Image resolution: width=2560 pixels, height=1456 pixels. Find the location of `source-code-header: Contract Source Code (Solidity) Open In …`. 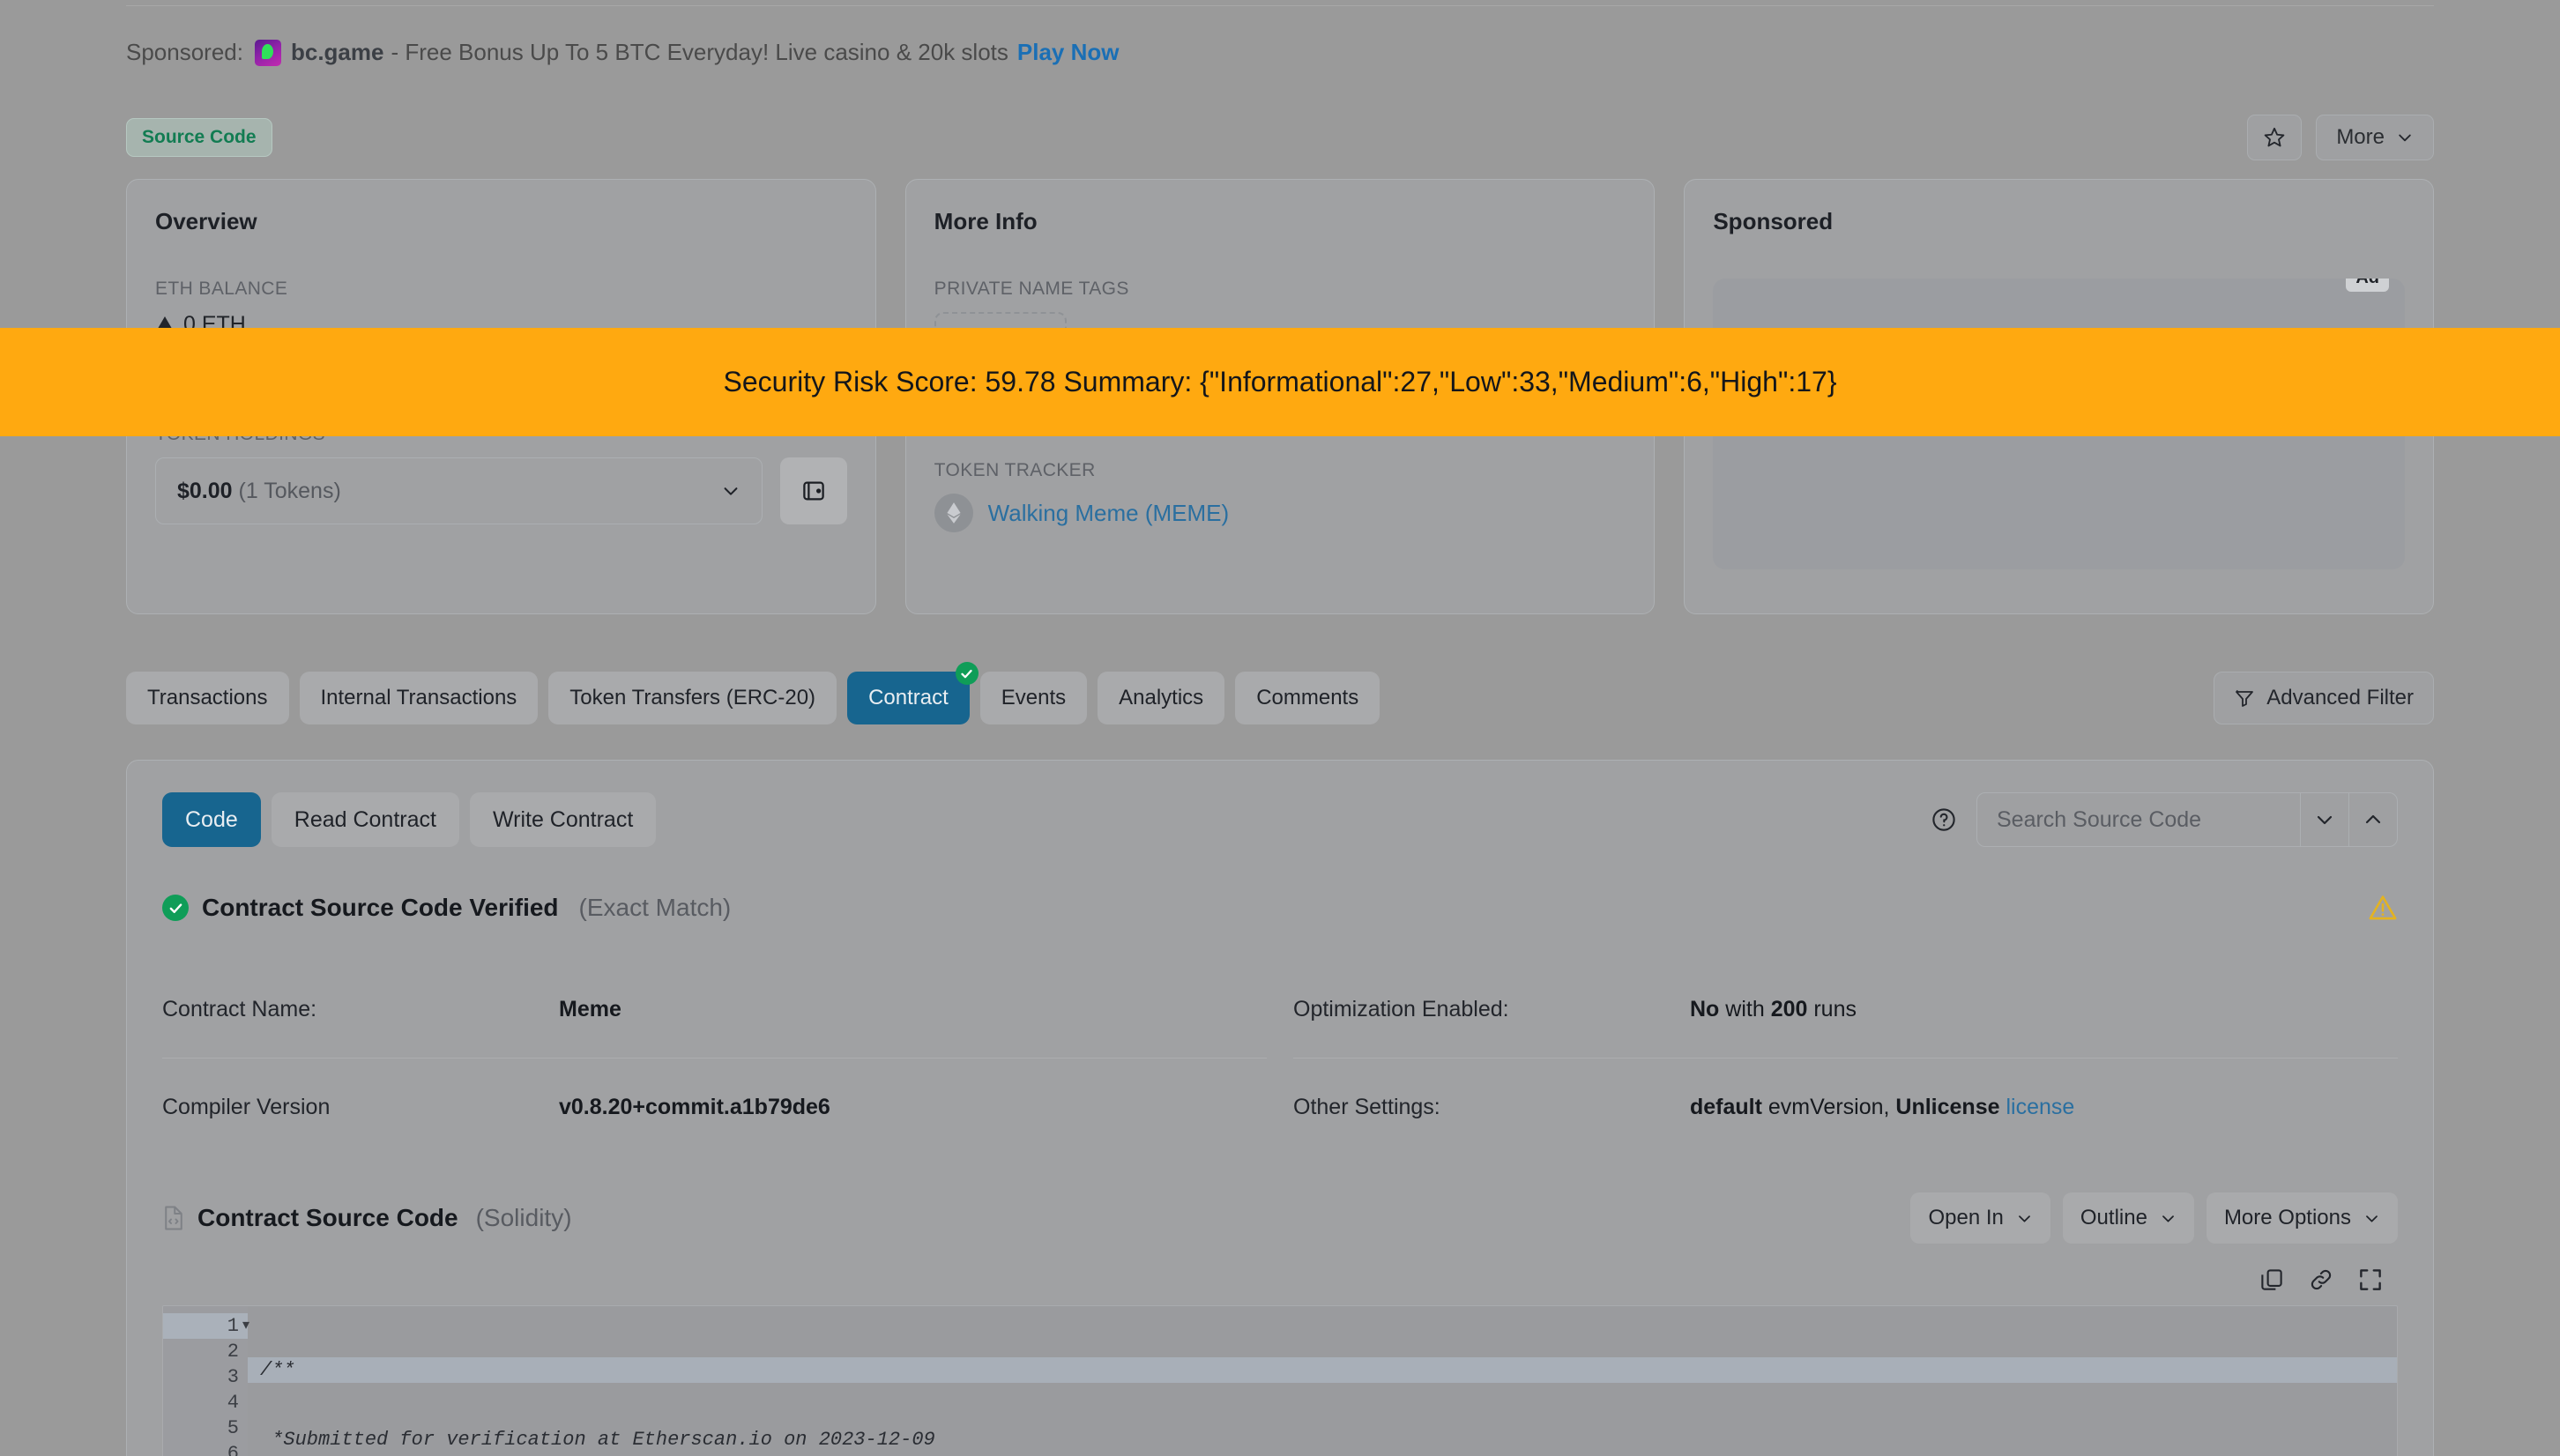

source-code-header: Contract Source Code (Solidity) Open In … is located at coordinates (1280, 1218).